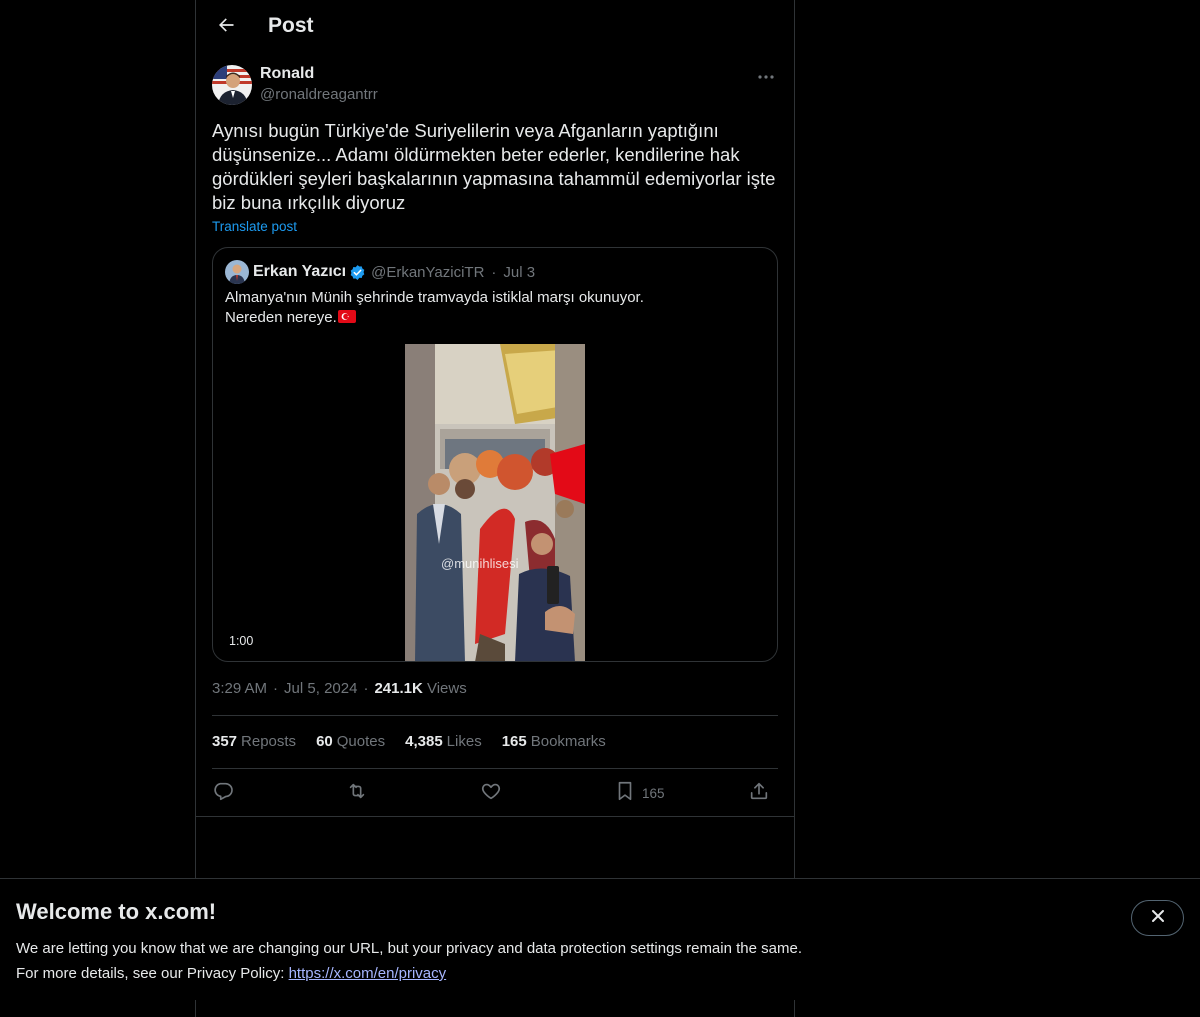  Describe the element at coordinates (281, 317) in the screenshot. I see `quoted-text-line-2: Nereden nereye.` at that location.